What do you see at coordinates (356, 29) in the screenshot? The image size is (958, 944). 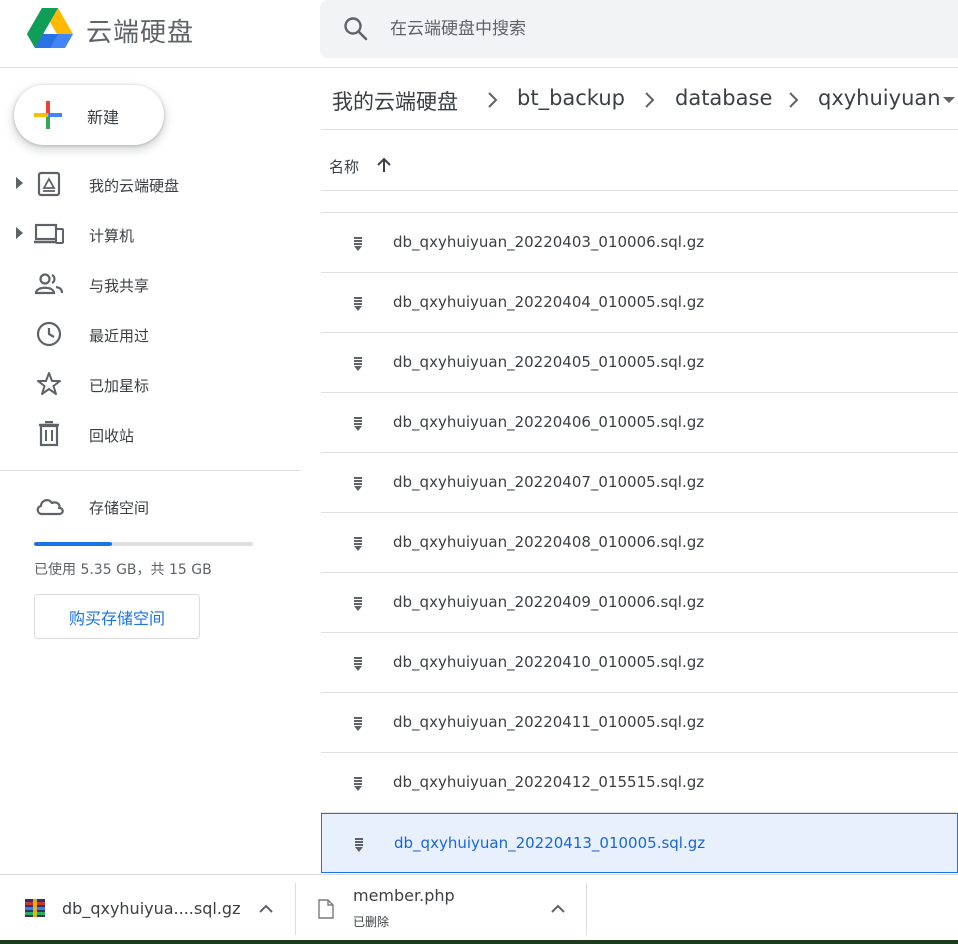 I see `search-icon` at bounding box center [356, 29].